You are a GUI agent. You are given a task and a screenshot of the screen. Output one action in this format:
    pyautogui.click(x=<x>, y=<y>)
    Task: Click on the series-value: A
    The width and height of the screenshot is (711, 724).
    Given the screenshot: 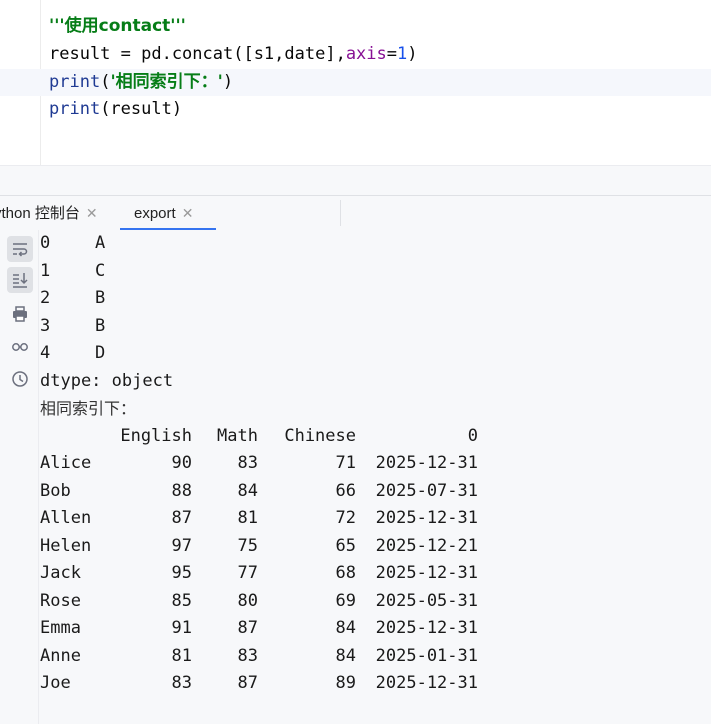 What is the action you would take?
    pyautogui.click(x=100, y=243)
    